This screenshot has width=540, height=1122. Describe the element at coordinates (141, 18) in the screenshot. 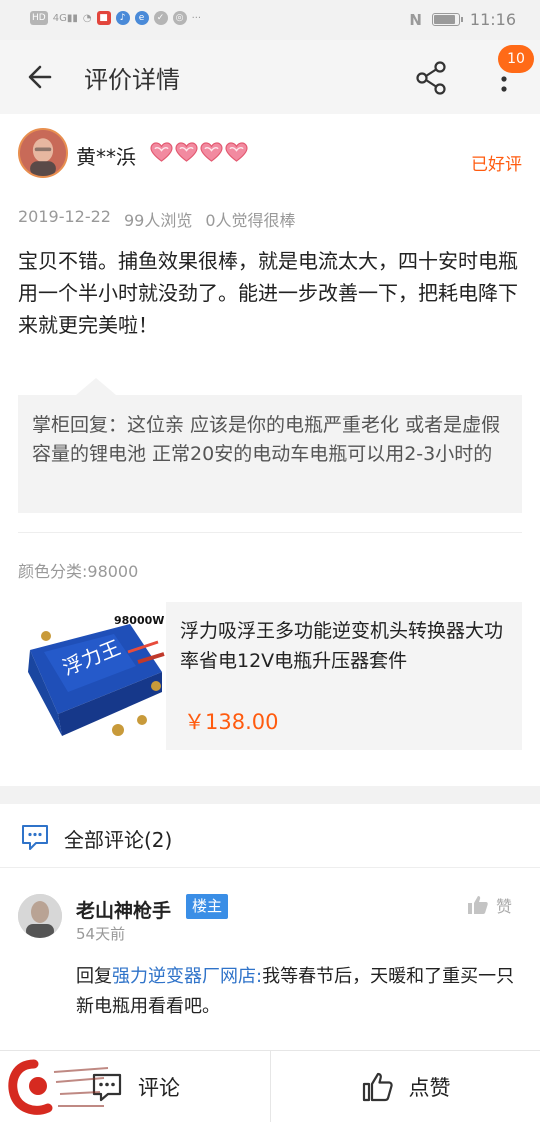

I see `browser-icon: e` at that location.